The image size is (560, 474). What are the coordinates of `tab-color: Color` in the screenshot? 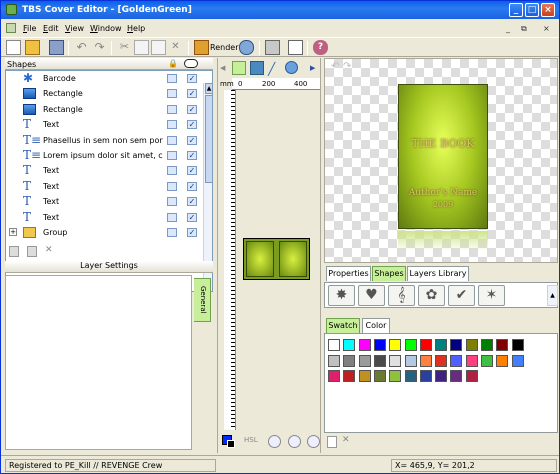 It's located at (376, 325).